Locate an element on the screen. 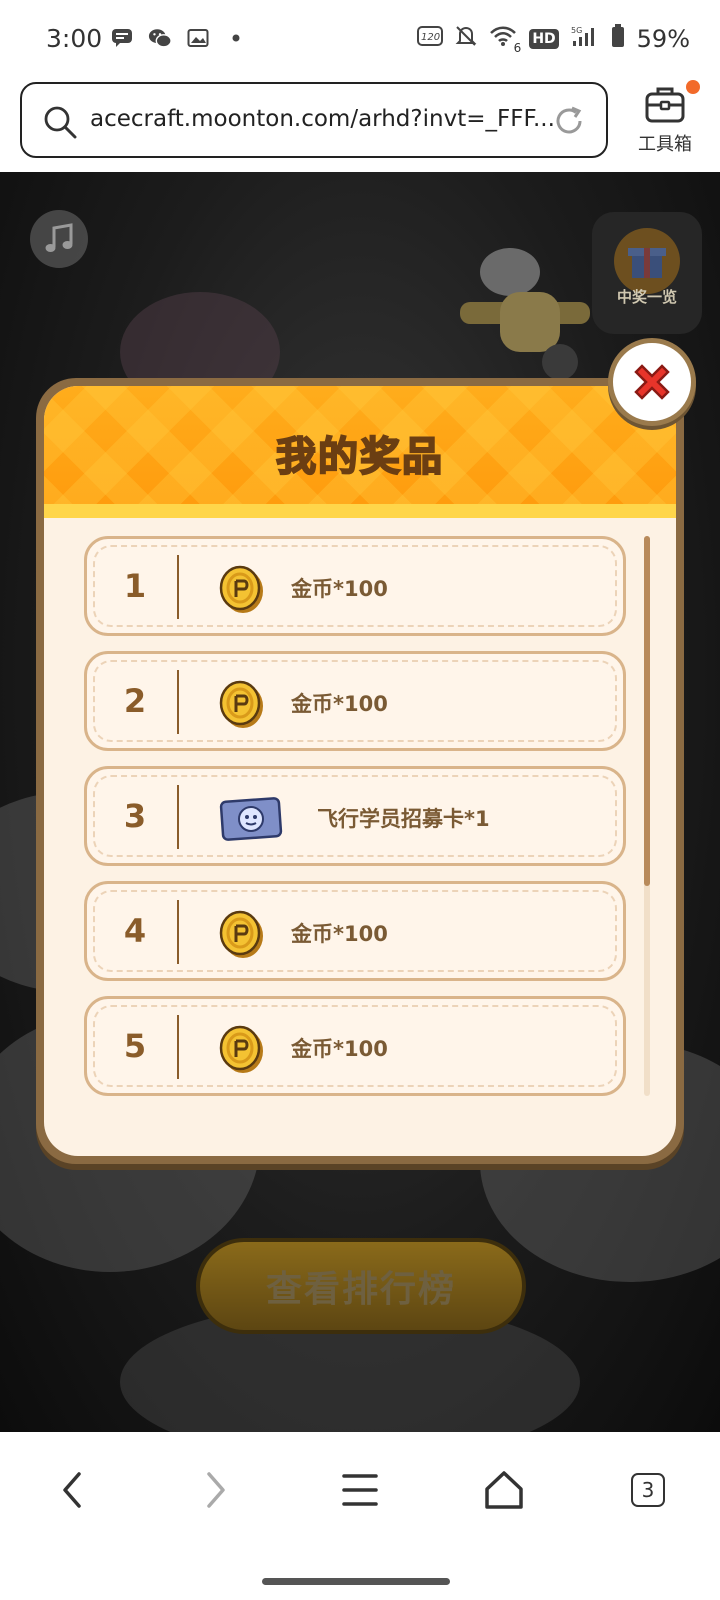 This screenshot has width=720, height=1600. tabs-count: 3 is located at coordinates (648, 1490).